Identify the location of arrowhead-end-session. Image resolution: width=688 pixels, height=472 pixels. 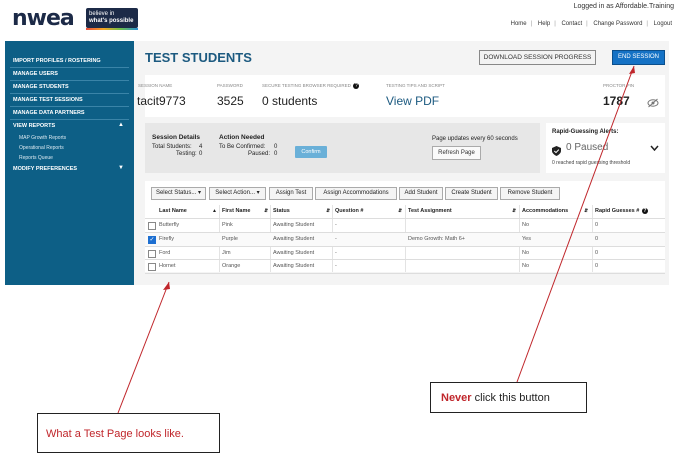
(632, 70).